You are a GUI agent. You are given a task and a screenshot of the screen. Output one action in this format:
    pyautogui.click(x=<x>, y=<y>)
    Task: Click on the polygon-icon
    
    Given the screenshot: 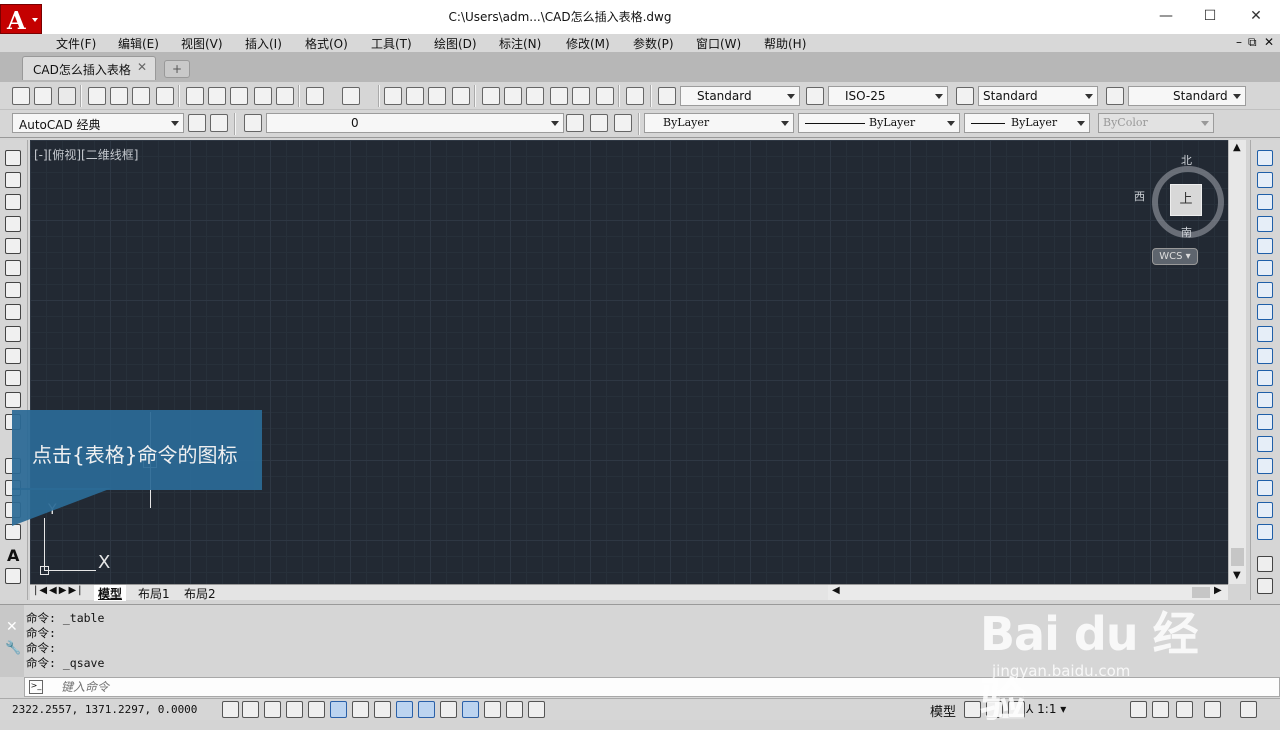 What is the action you would take?
    pyautogui.click(x=13, y=224)
    